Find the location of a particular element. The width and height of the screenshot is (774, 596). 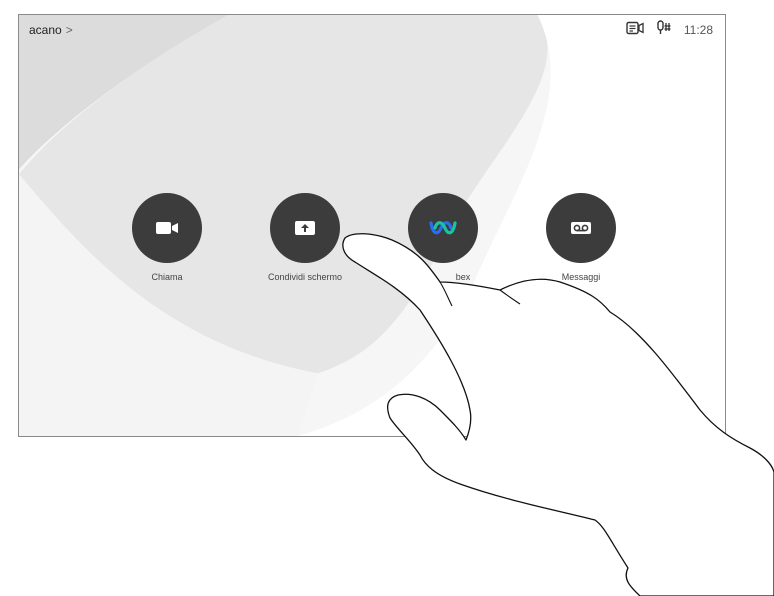

webex-button is located at coordinates (443, 228).